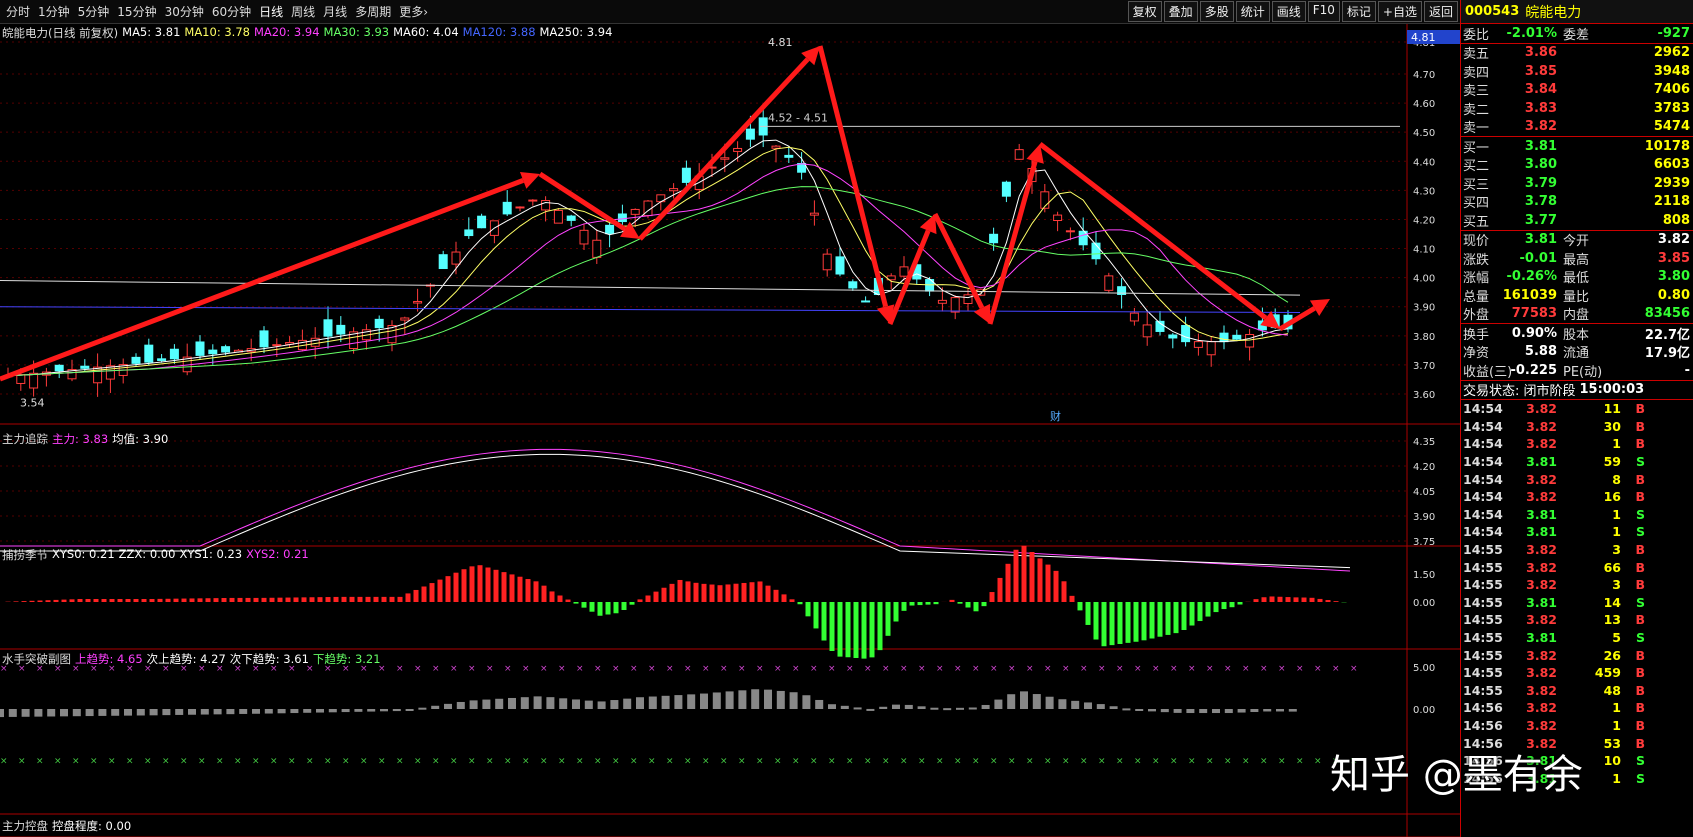 This screenshot has width=1693, height=837. Describe the element at coordinates (1532, 33) in the screenshot. I see `weibi-value: -2.01%` at that location.